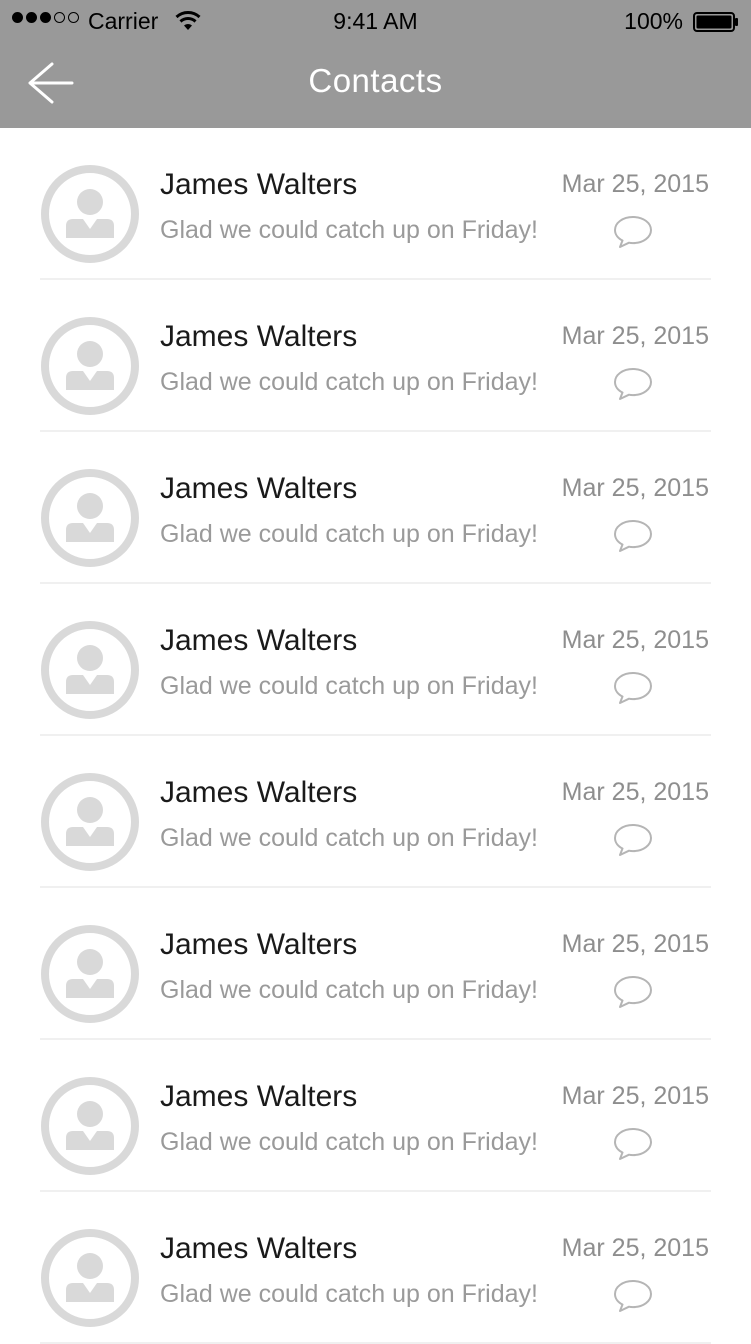 The height and width of the screenshot is (1344, 751). I want to click on battery-icon, so click(715, 22).